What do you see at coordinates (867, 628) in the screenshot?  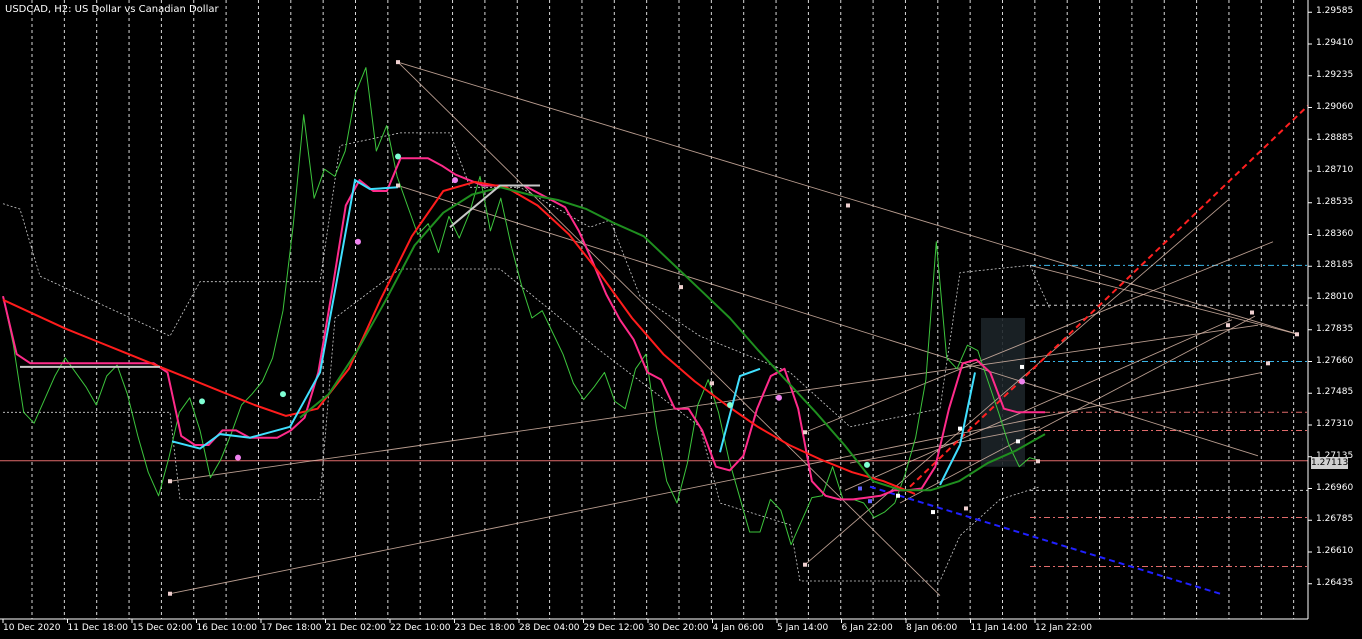 I see `x-tick-label: 6 Jan 22:00` at bounding box center [867, 628].